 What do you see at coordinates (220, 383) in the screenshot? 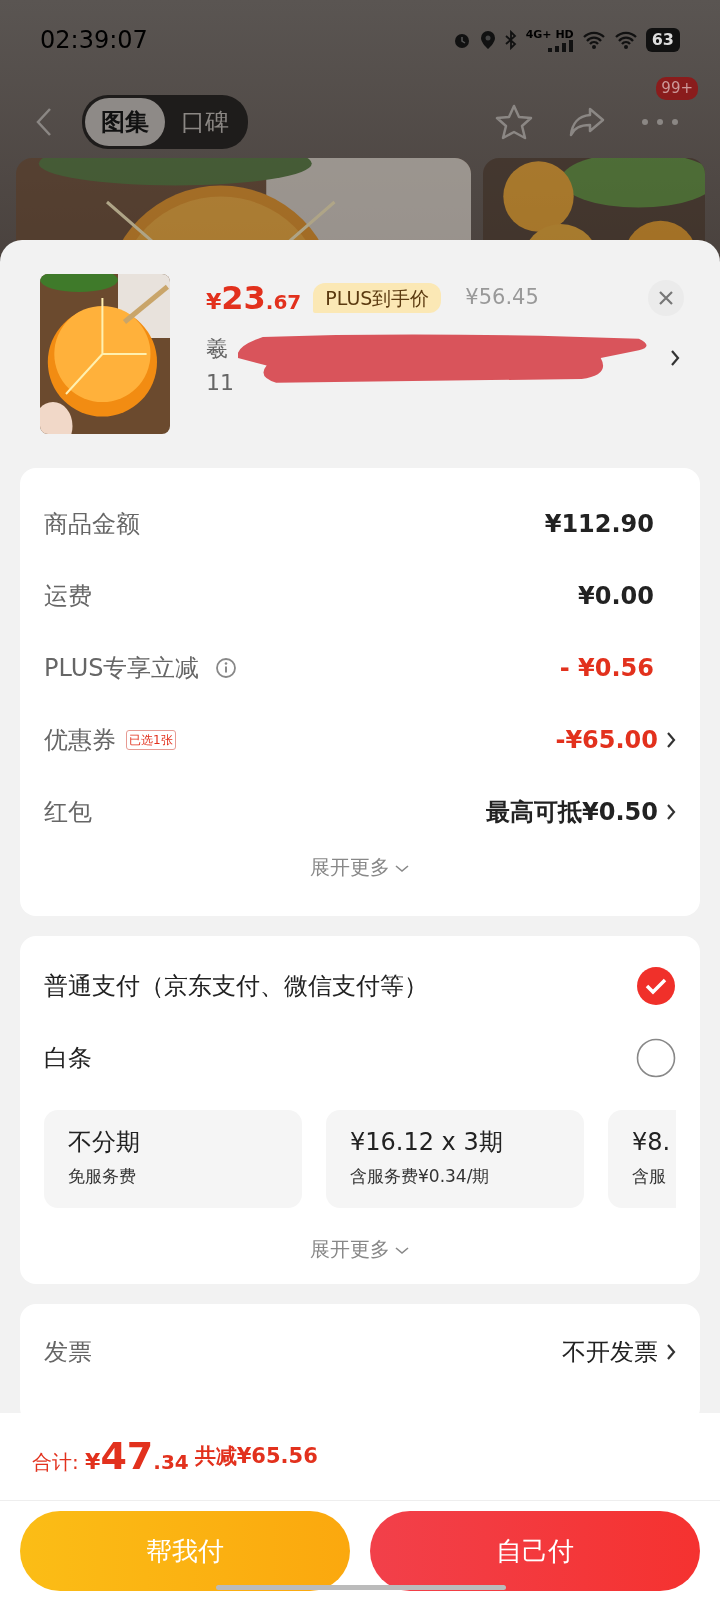
I see `product-title: 11` at bounding box center [220, 383].